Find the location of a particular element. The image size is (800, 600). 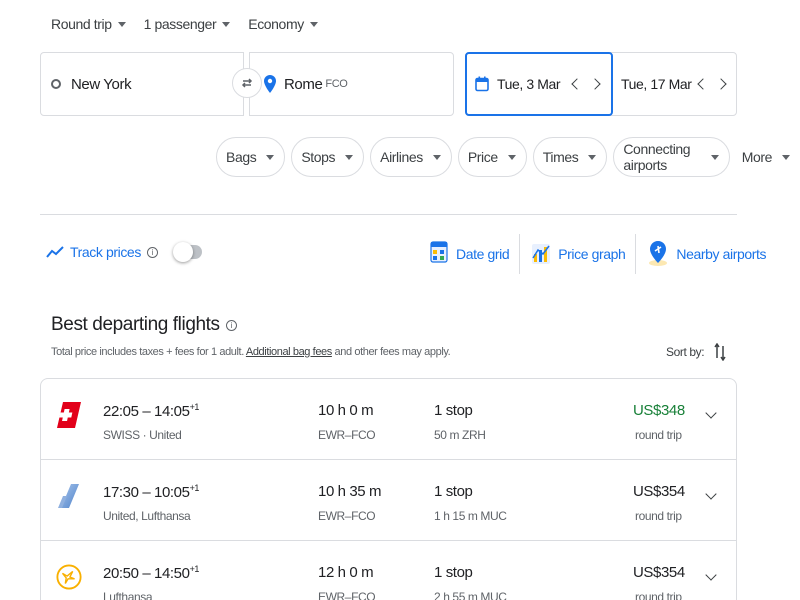

bag-fees-link: Additional bag fees is located at coordinates (289, 352).